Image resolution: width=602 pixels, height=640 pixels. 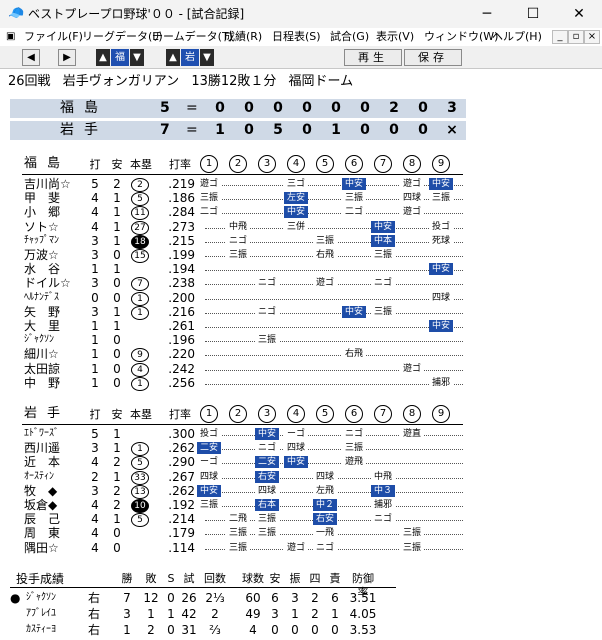 What do you see at coordinates (560, 37) in the screenshot?
I see `mdi-minimize-button: _` at bounding box center [560, 37].